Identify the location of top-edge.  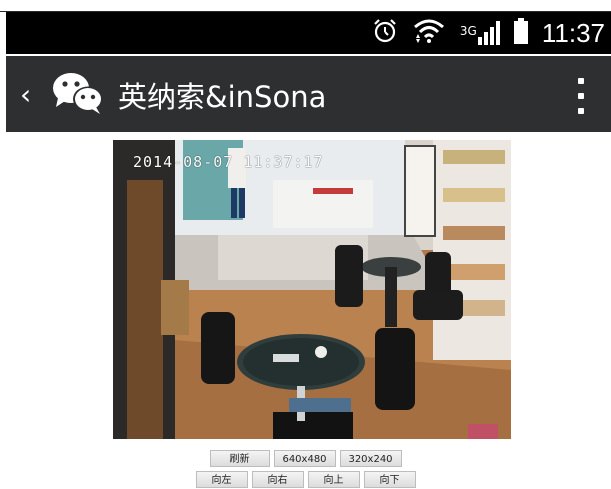
(305, 6).